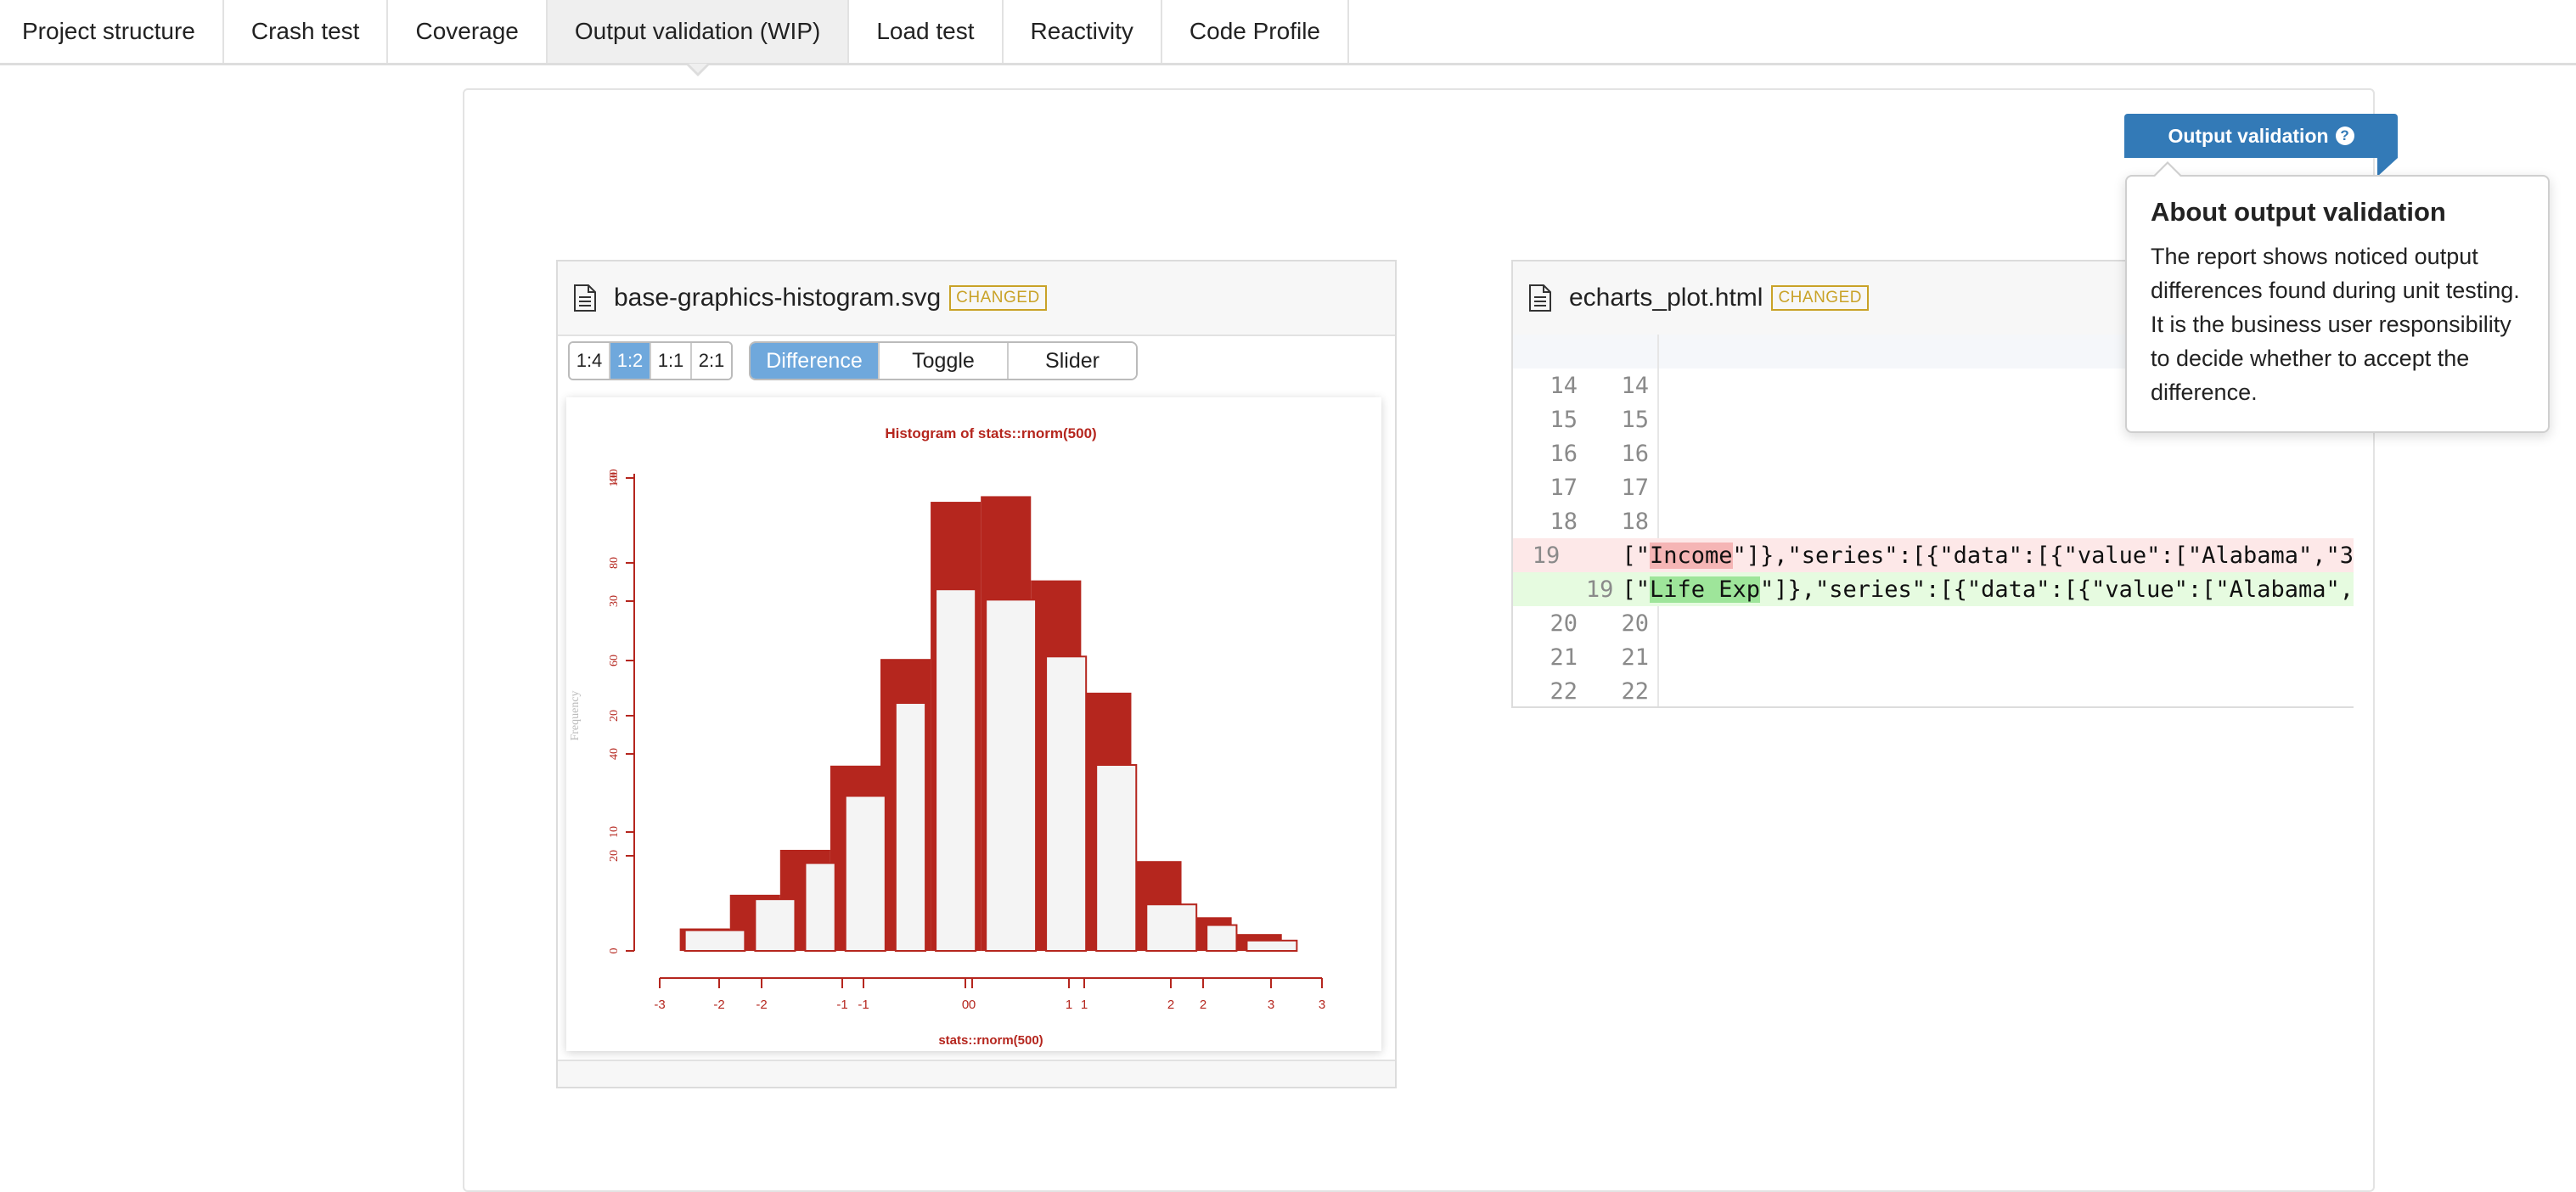  I want to click on chart-title: Histogram of stats::rnorm(500), so click(990, 433).